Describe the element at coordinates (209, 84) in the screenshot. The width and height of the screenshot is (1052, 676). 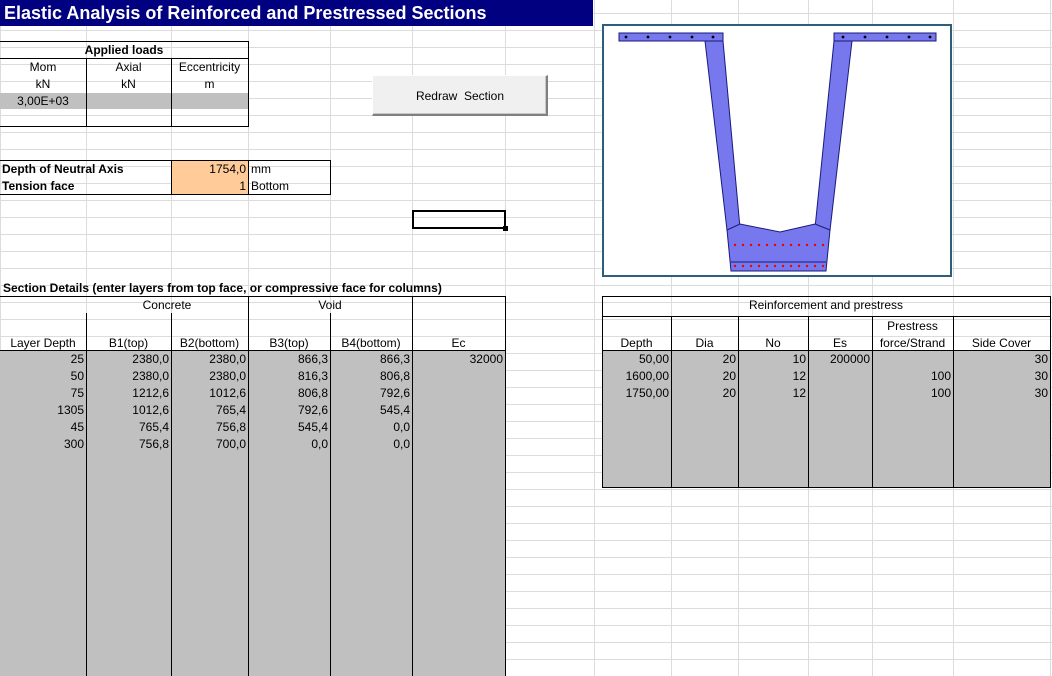
I see `col-ecc-unit: m` at that location.